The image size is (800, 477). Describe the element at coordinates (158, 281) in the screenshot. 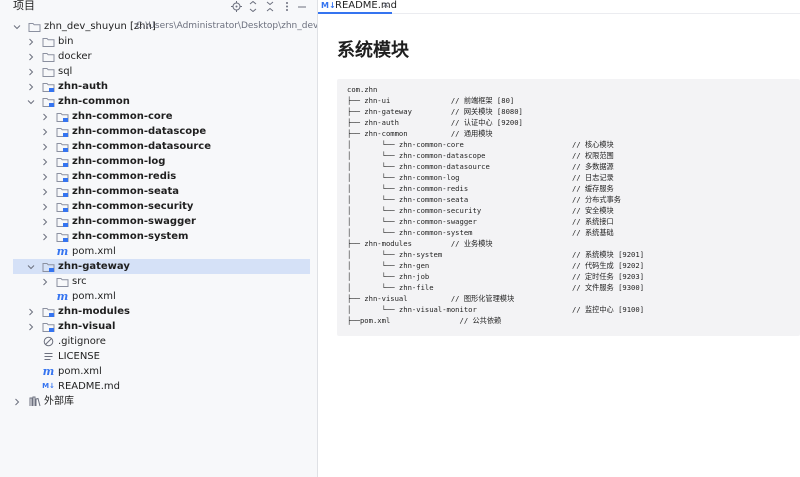

I see `tree-node: src` at that location.